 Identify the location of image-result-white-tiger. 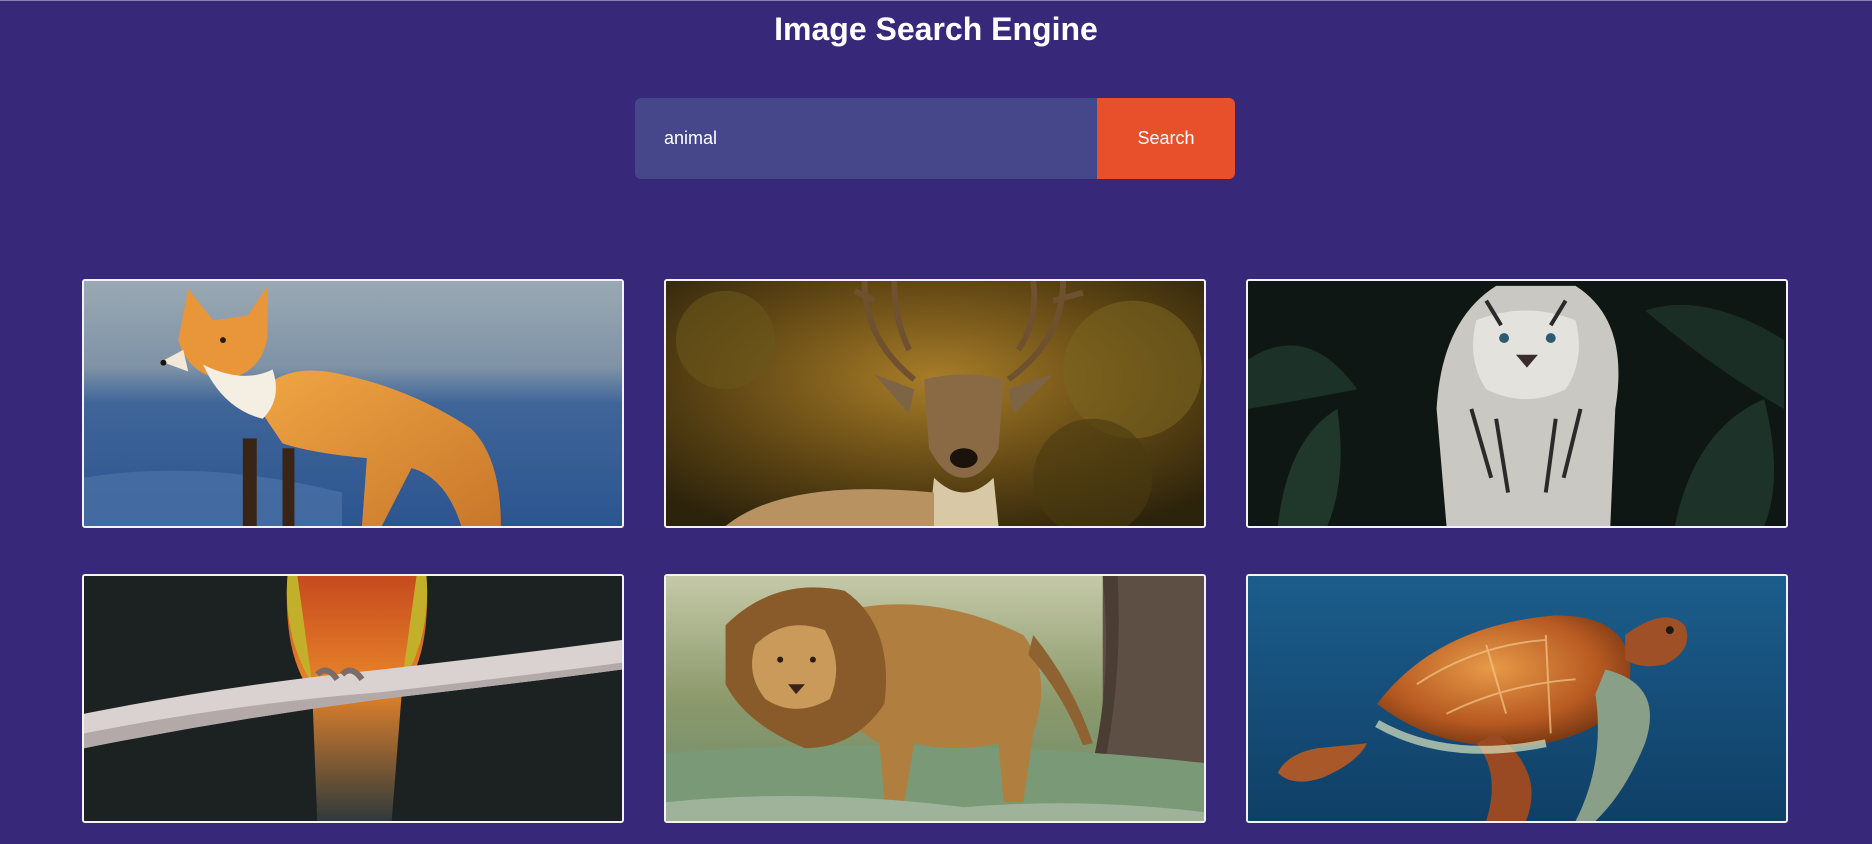
(1517, 403).